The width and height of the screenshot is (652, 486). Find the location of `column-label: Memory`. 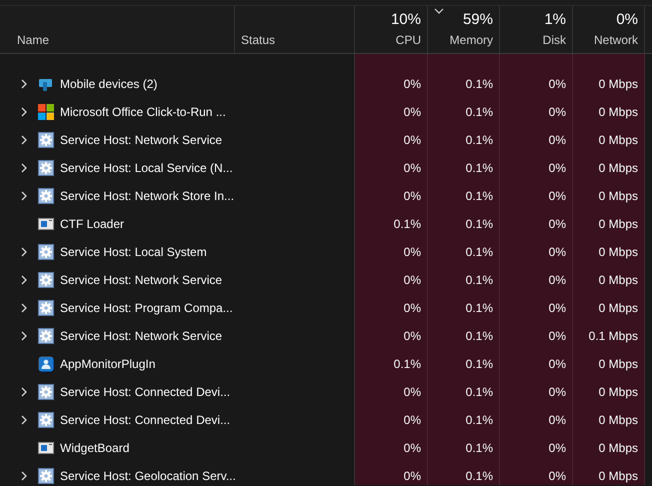

column-label: Memory is located at coordinates (471, 40).